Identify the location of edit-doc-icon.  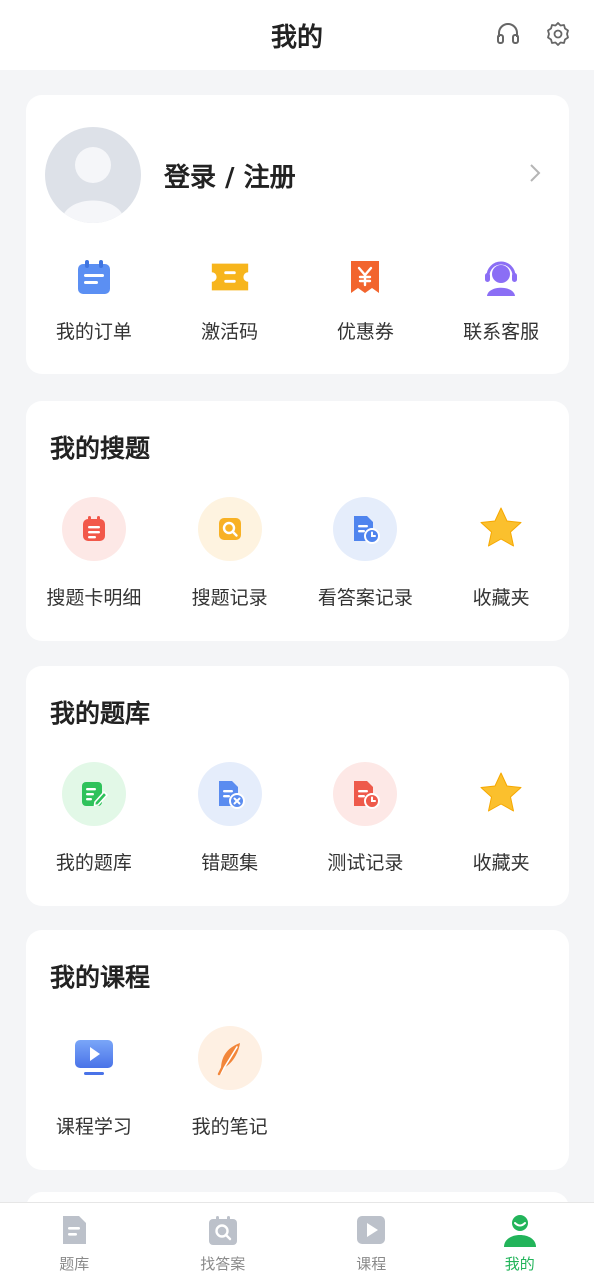
(93, 794).